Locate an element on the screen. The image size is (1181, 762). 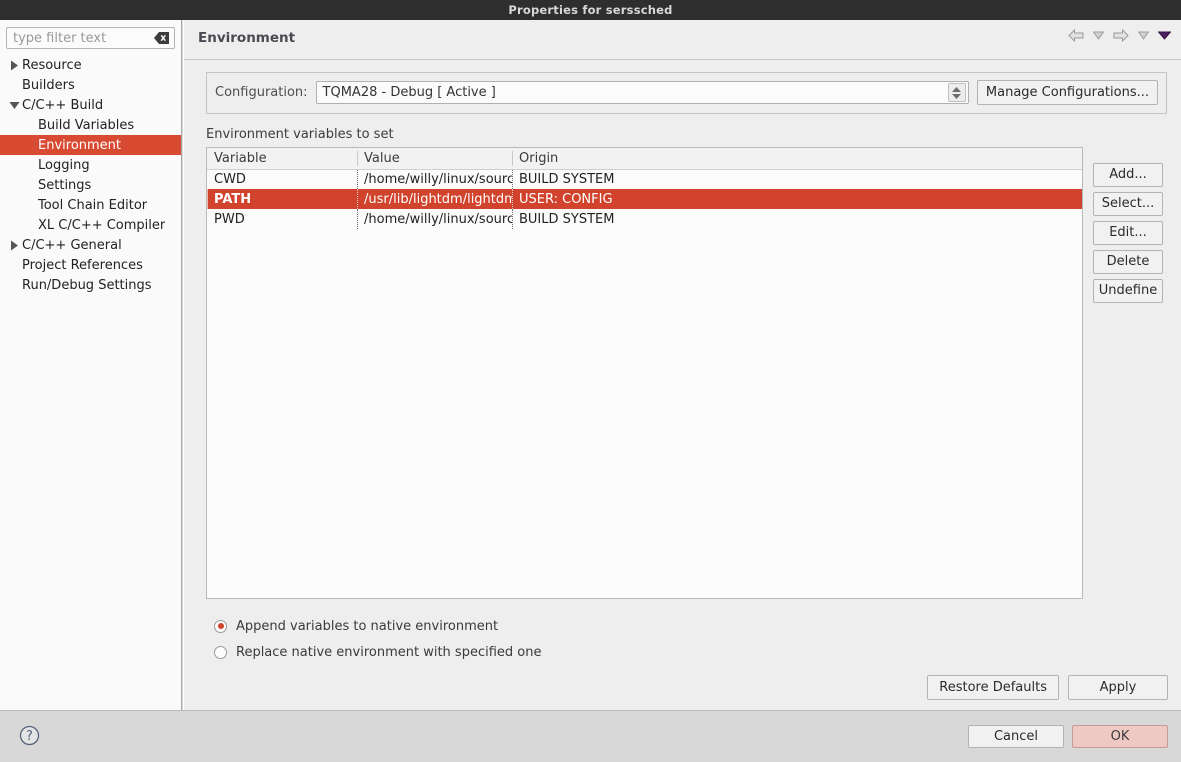
spinner-up-icon is located at coordinates (957, 89).